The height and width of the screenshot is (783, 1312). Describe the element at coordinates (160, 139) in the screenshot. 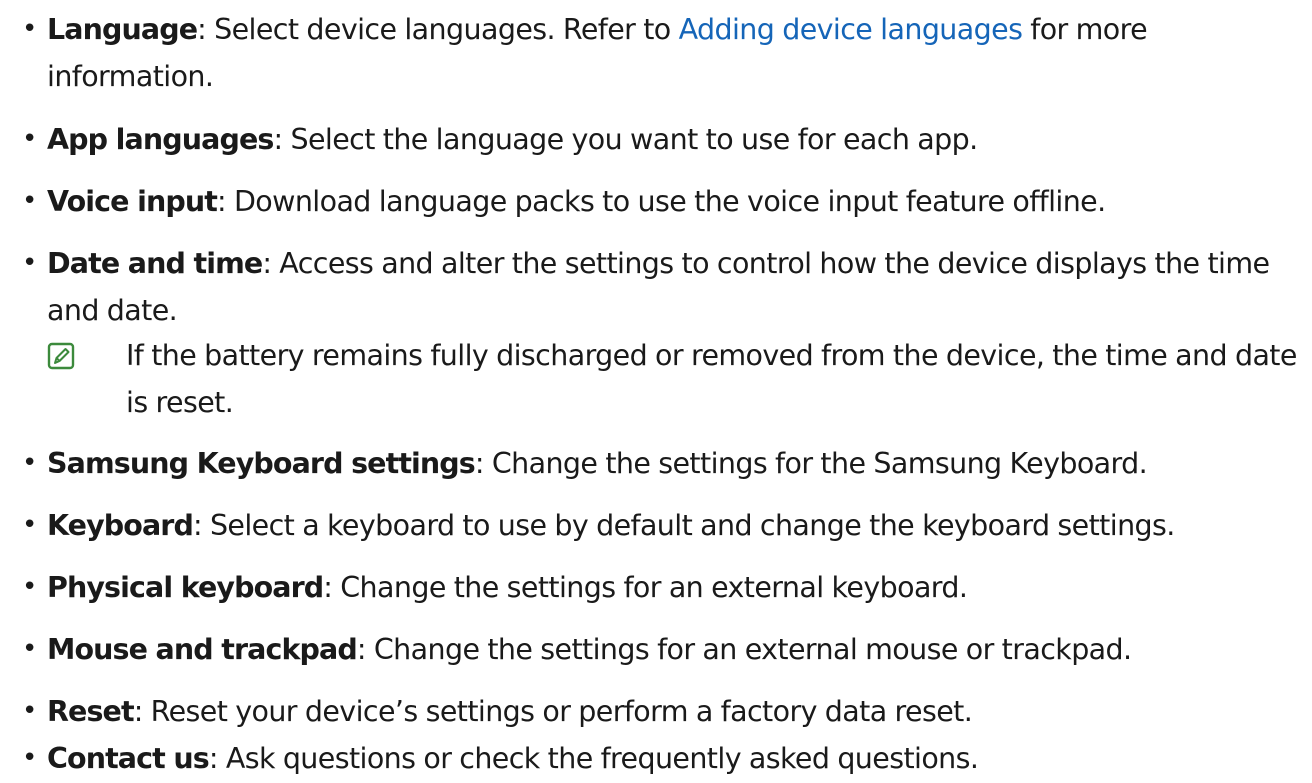

I see `item-term: App languages` at that location.